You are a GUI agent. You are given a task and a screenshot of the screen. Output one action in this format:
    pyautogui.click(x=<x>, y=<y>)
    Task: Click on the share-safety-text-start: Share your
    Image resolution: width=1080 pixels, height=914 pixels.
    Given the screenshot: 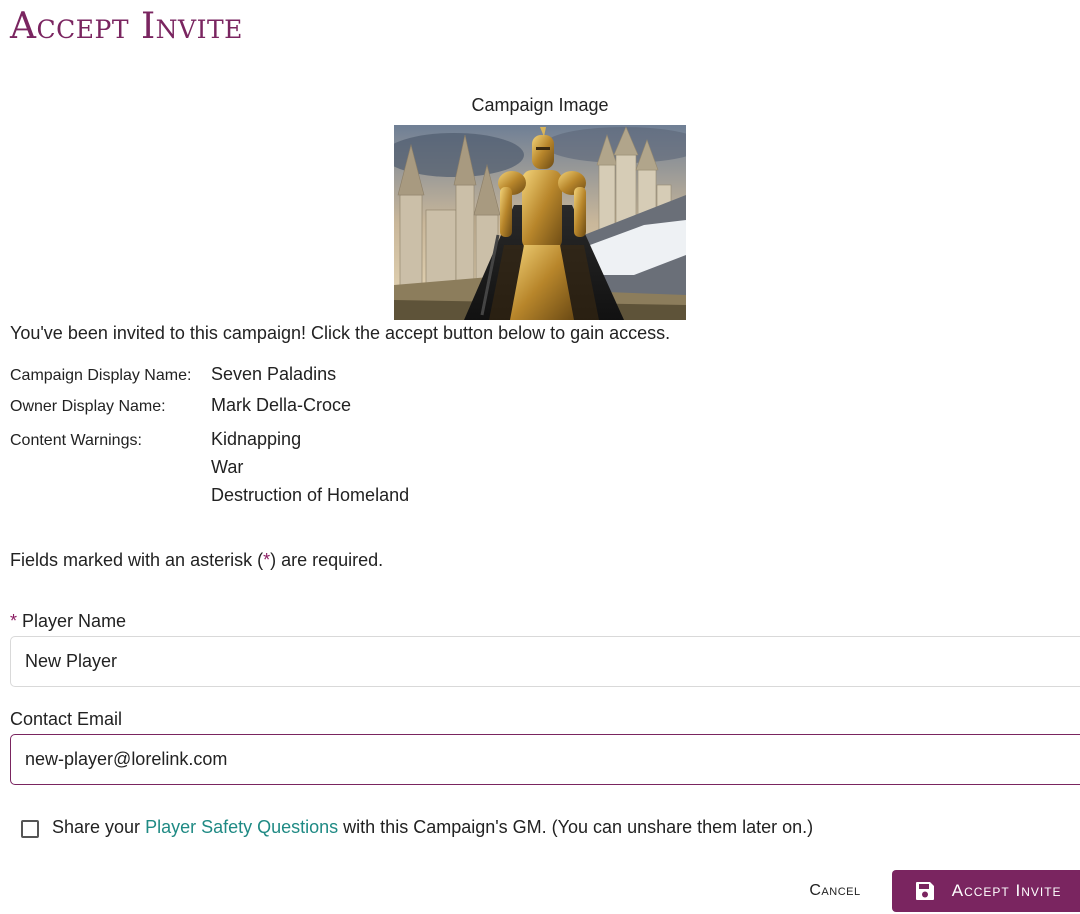 What is the action you would take?
    pyautogui.click(x=99, y=827)
    